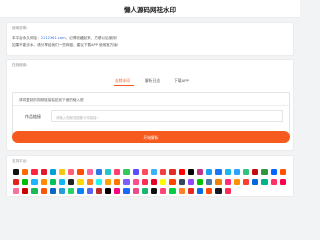  I want to click on douyu-icon, so click(117, 181).